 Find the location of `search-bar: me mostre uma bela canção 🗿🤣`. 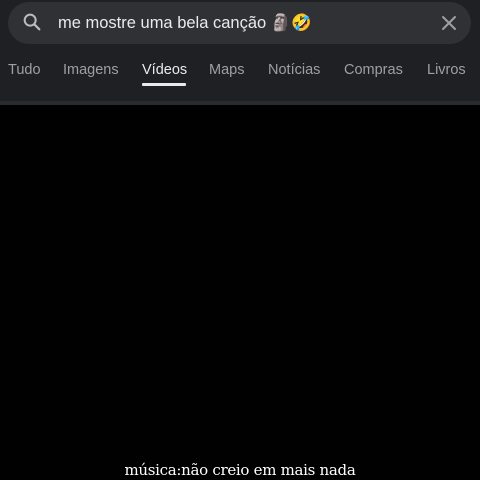

search-bar: me mostre uma bela canção 🗿🤣 is located at coordinates (239, 23).